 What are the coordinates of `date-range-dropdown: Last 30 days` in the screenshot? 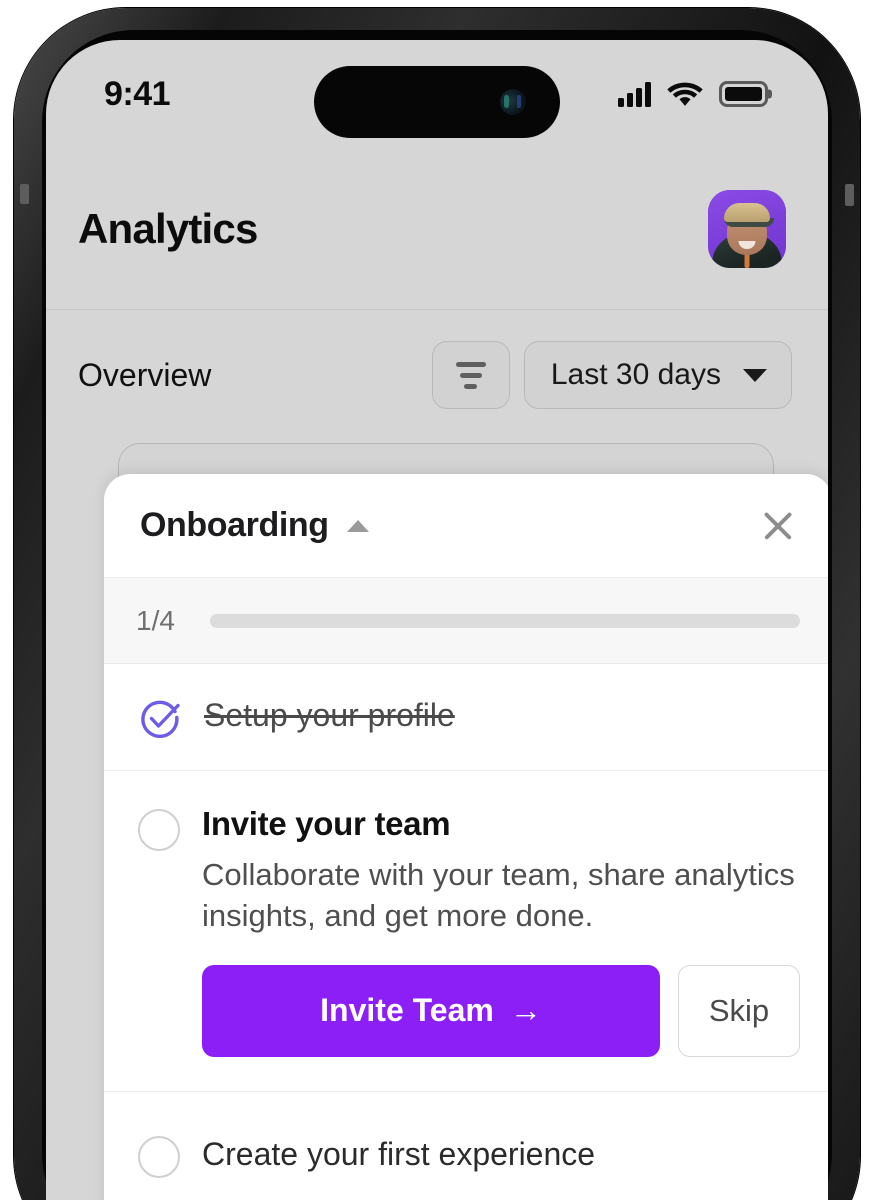 It's located at (657, 375).